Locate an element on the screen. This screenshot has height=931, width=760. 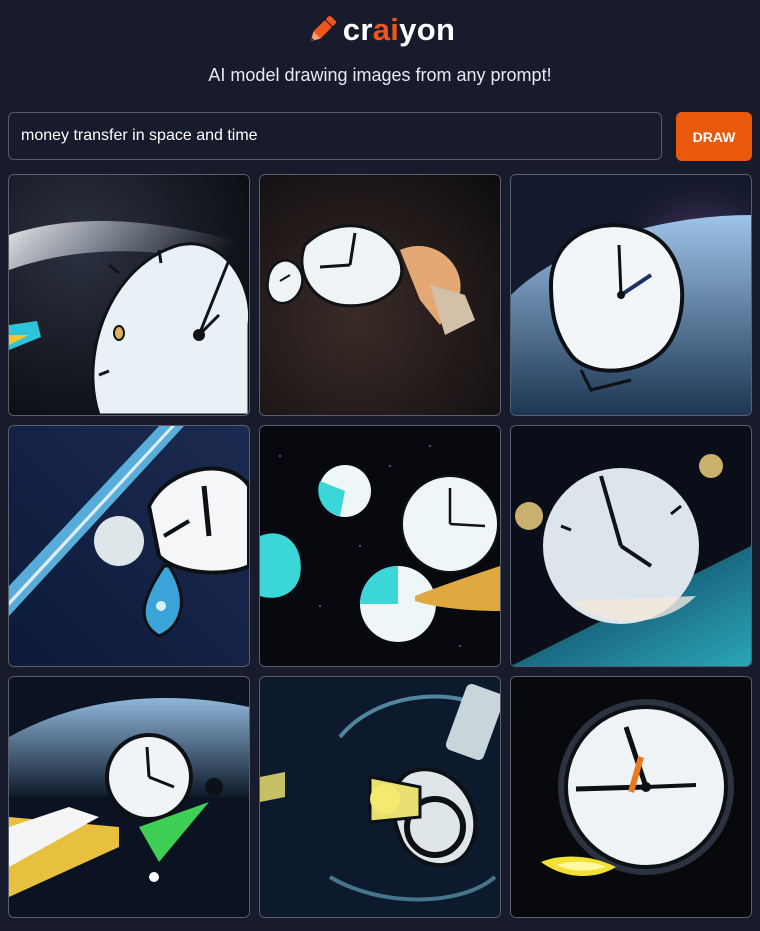
logo-text-cr: cr is located at coordinates (357, 29).